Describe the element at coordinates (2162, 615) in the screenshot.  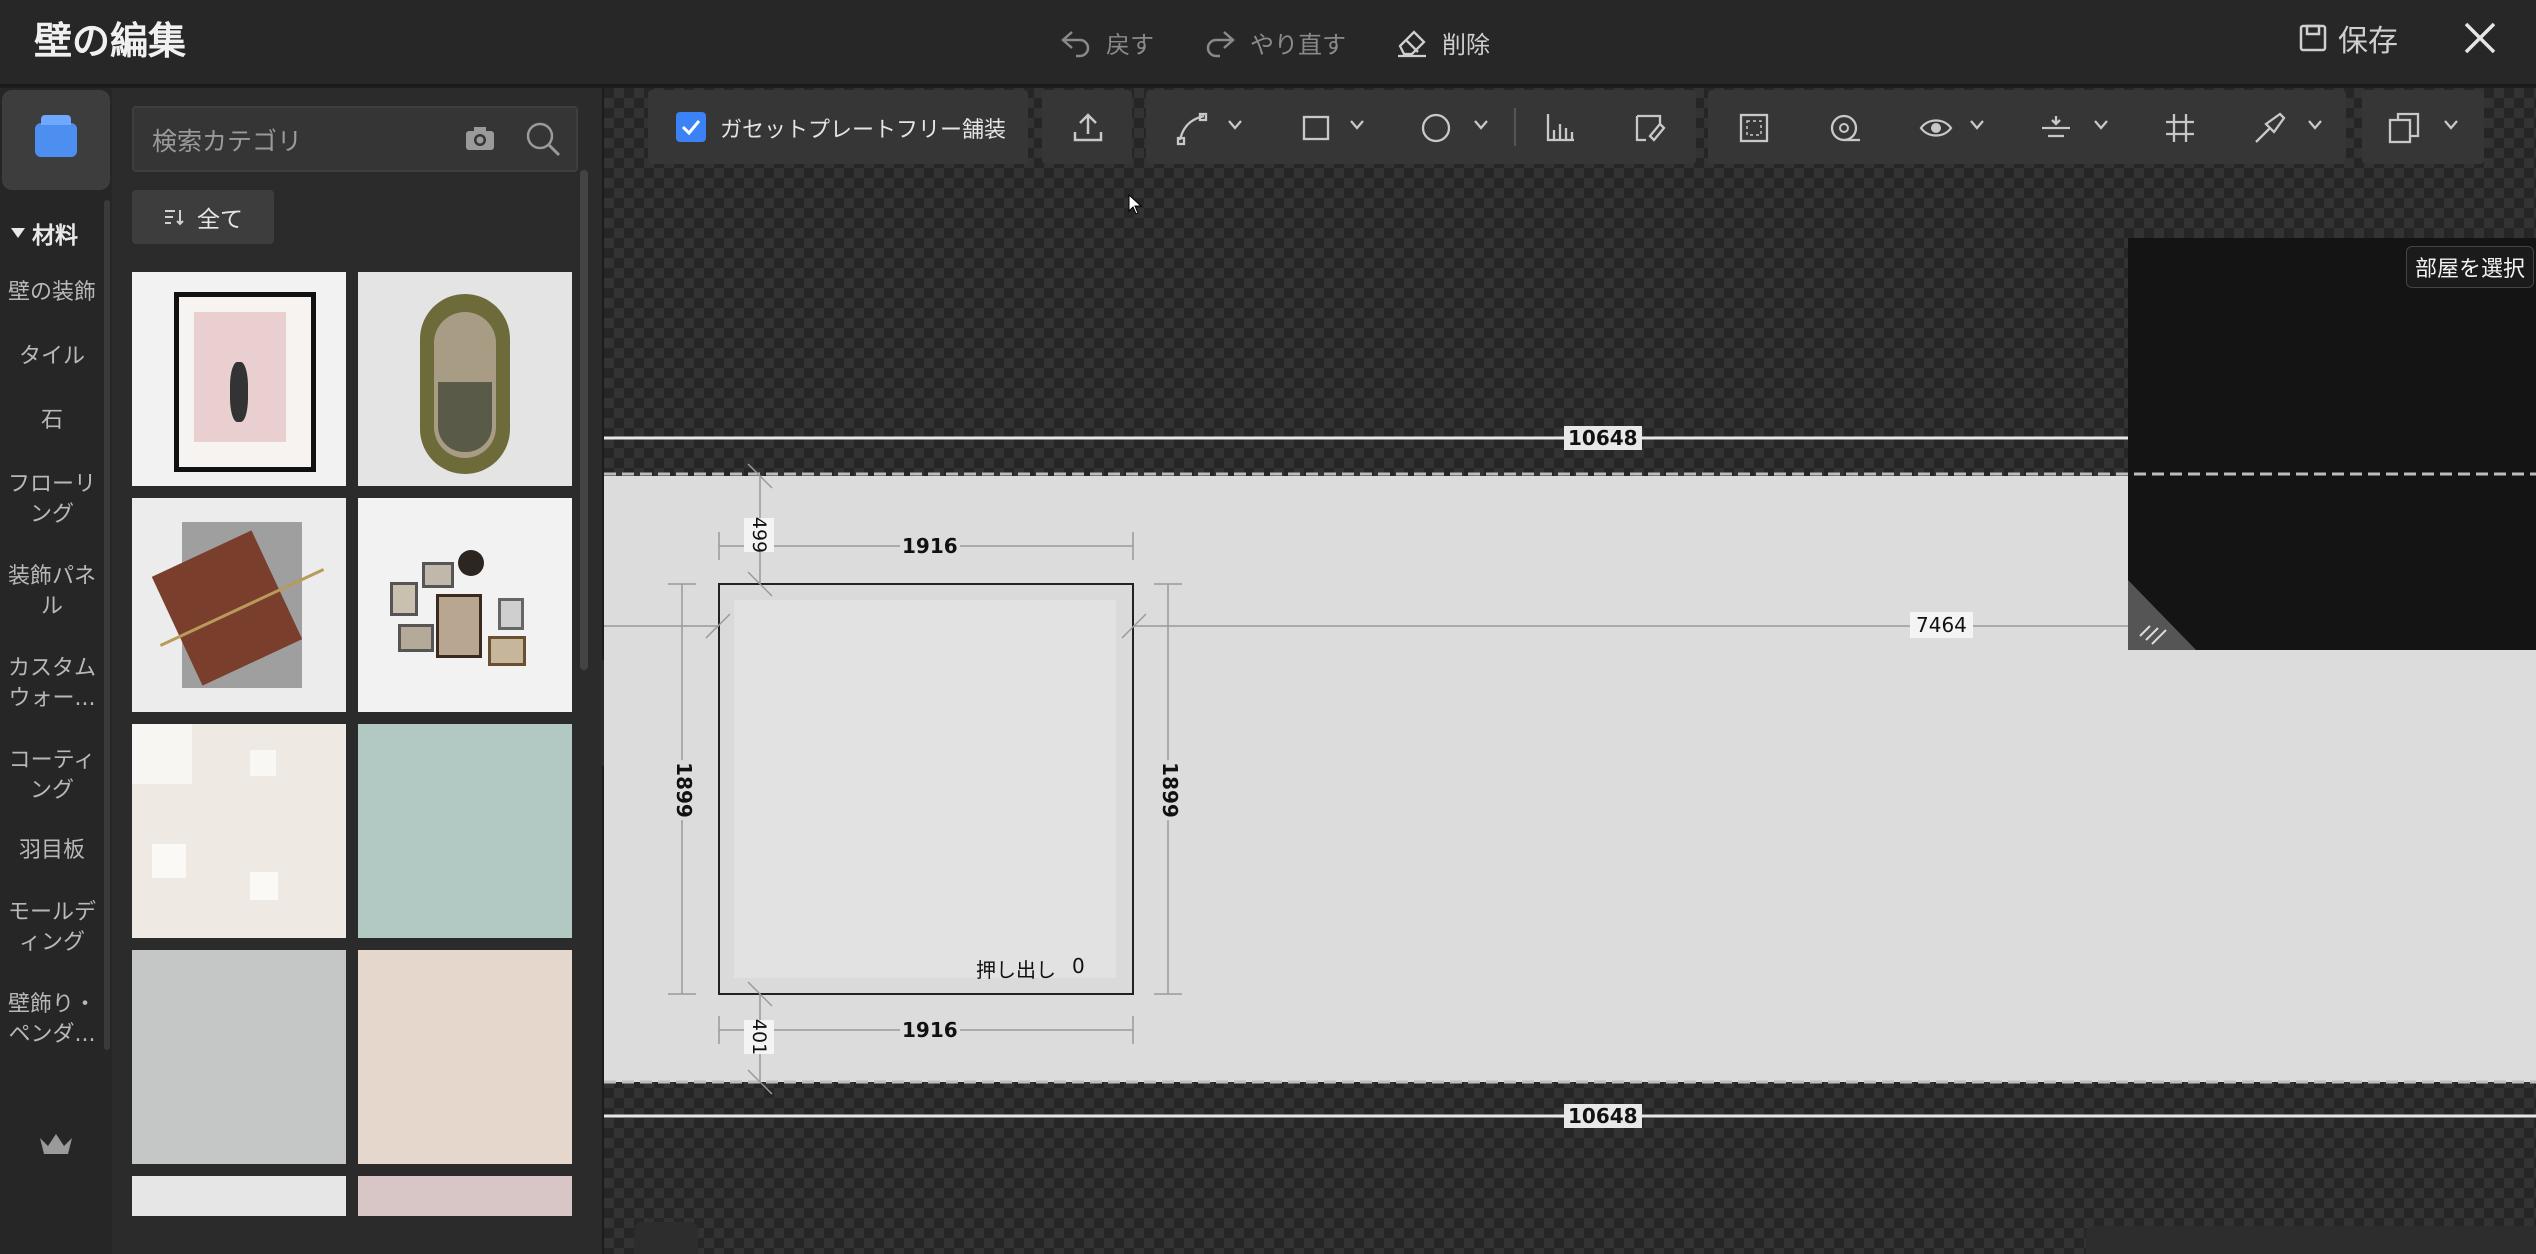
I see `corner-grip` at that location.